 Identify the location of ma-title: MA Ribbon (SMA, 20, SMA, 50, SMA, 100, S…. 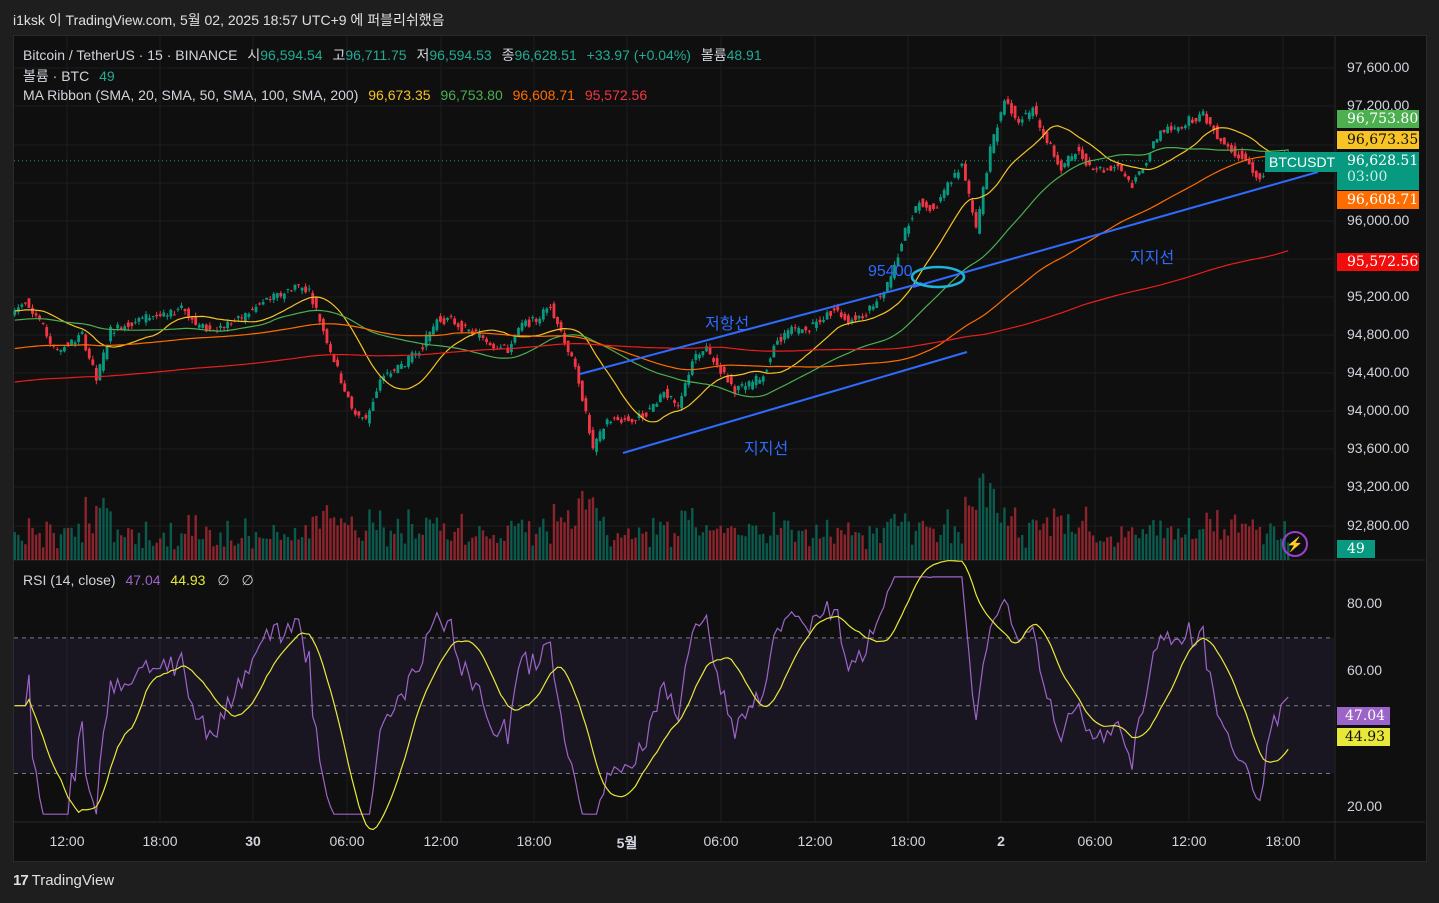
(190, 95).